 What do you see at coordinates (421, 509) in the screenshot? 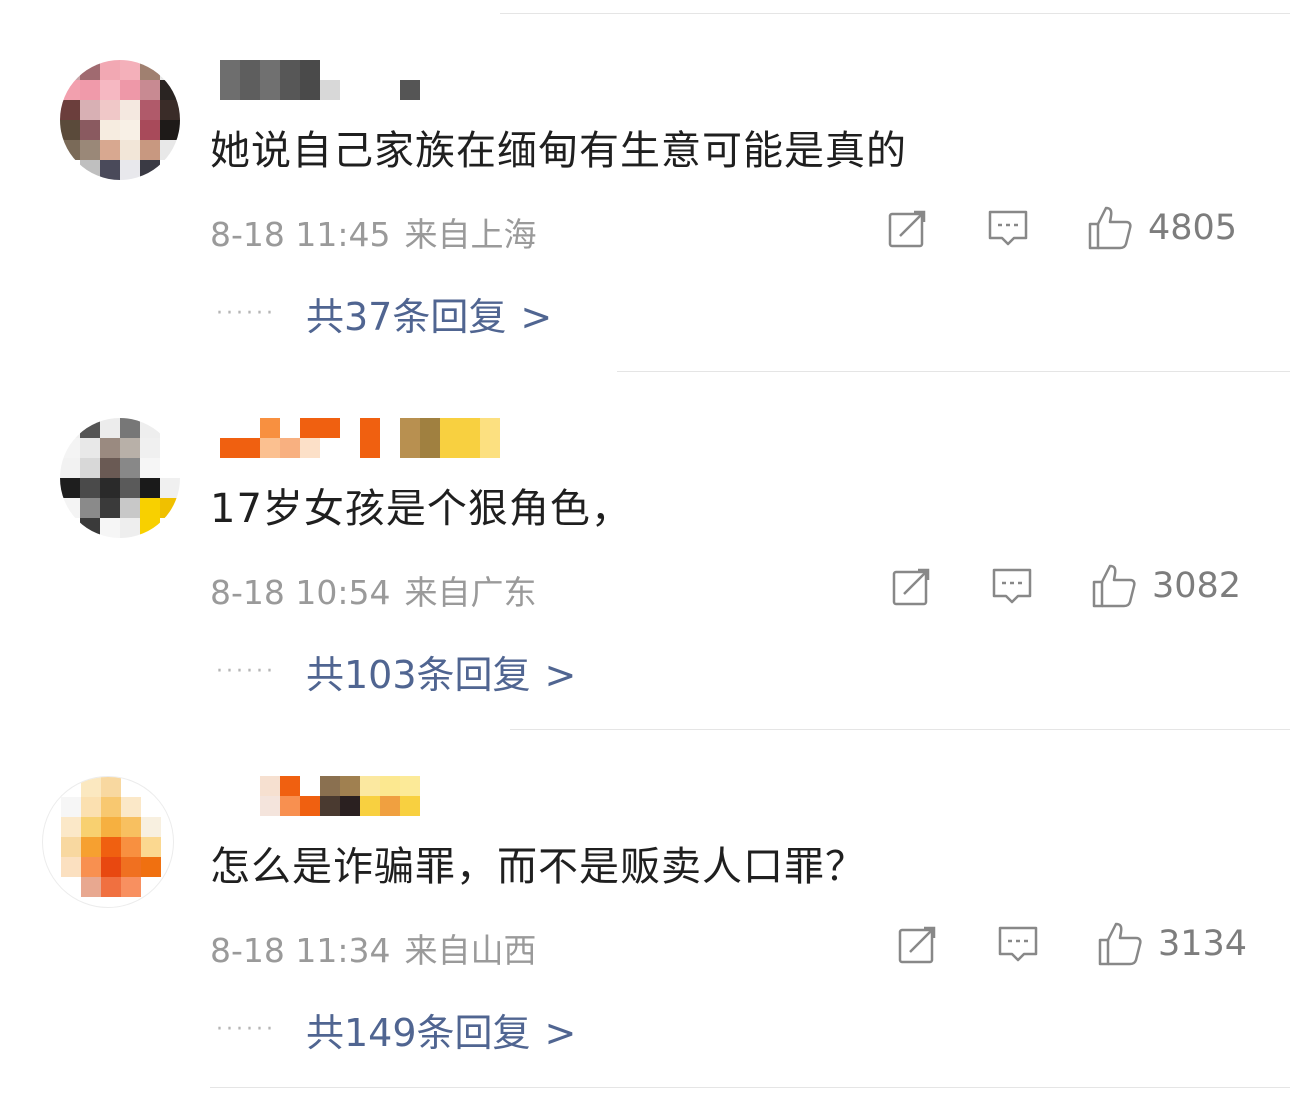
I see `comment-text: 17岁女孩是个狠角色，` at bounding box center [421, 509].